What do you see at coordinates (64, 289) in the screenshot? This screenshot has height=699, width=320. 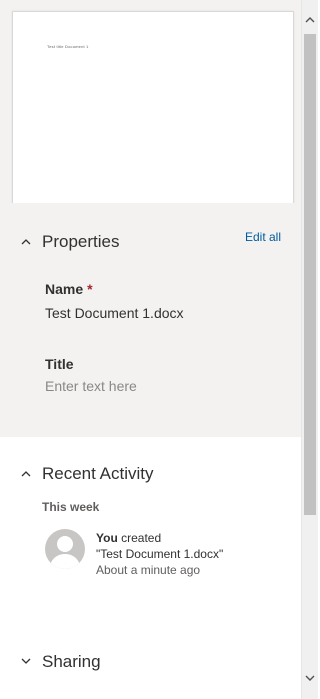 I see `name-label-text: Name` at bounding box center [64, 289].